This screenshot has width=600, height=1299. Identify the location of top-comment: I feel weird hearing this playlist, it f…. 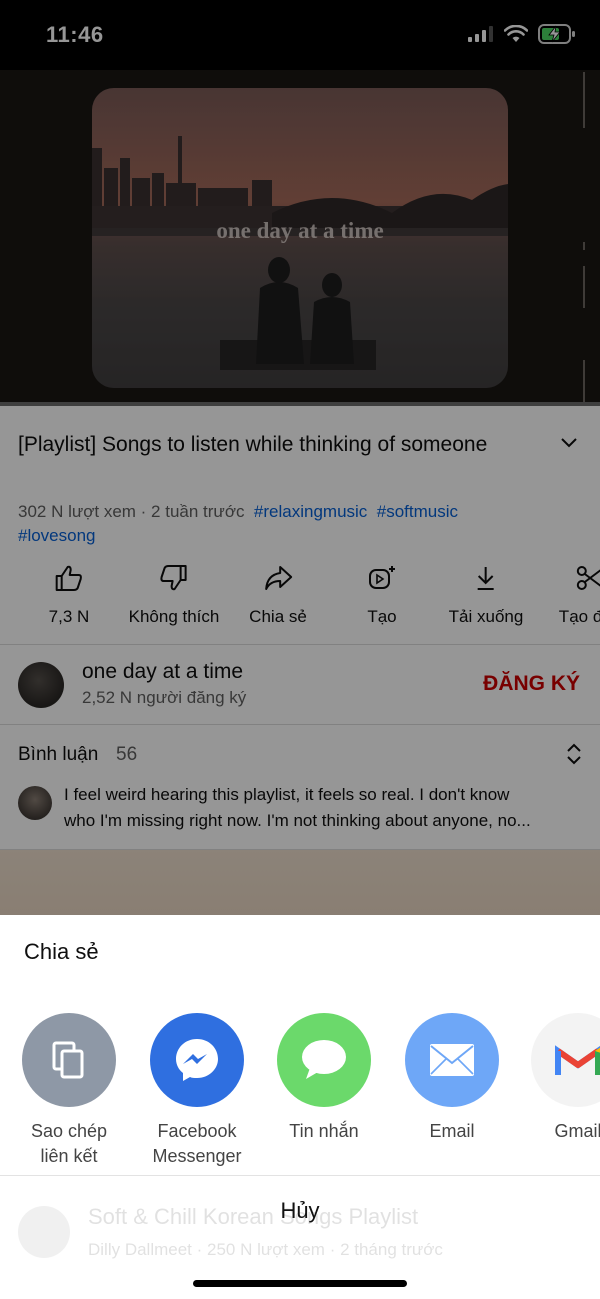
(324, 808).